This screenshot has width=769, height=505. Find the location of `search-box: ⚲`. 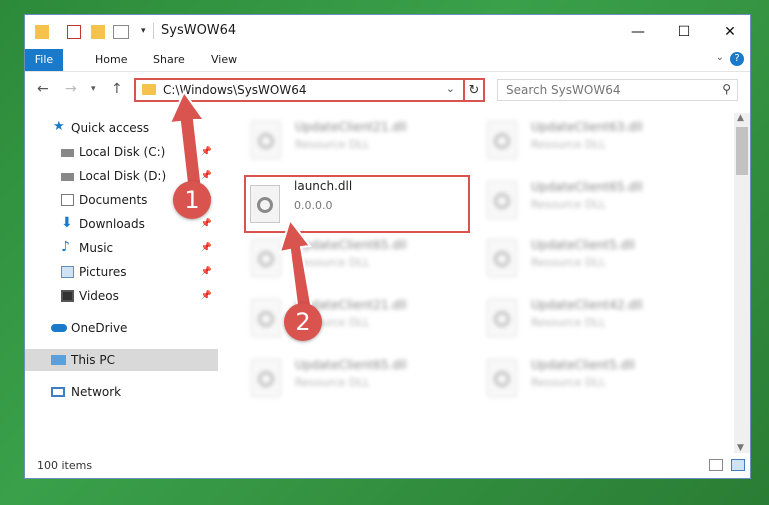

search-box: ⚲ is located at coordinates (617, 90).